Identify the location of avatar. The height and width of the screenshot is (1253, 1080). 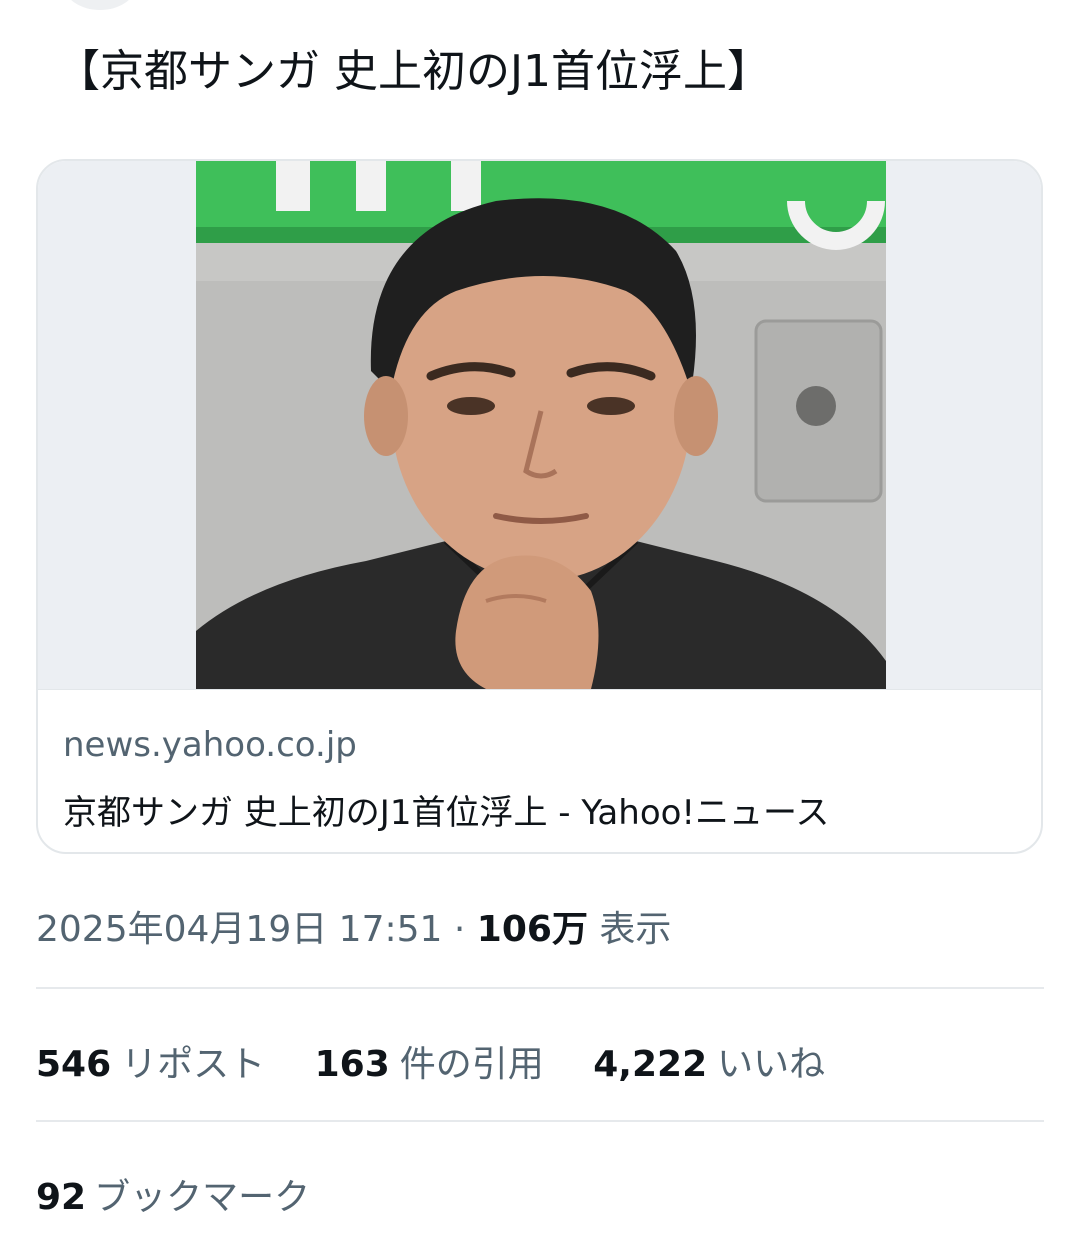
(100, 5).